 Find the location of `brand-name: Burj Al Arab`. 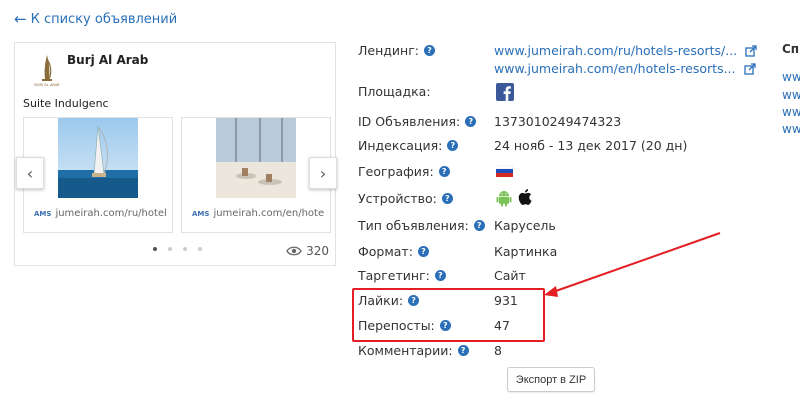

brand-name: Burj Al Arab is located at coordinates (108, 60).